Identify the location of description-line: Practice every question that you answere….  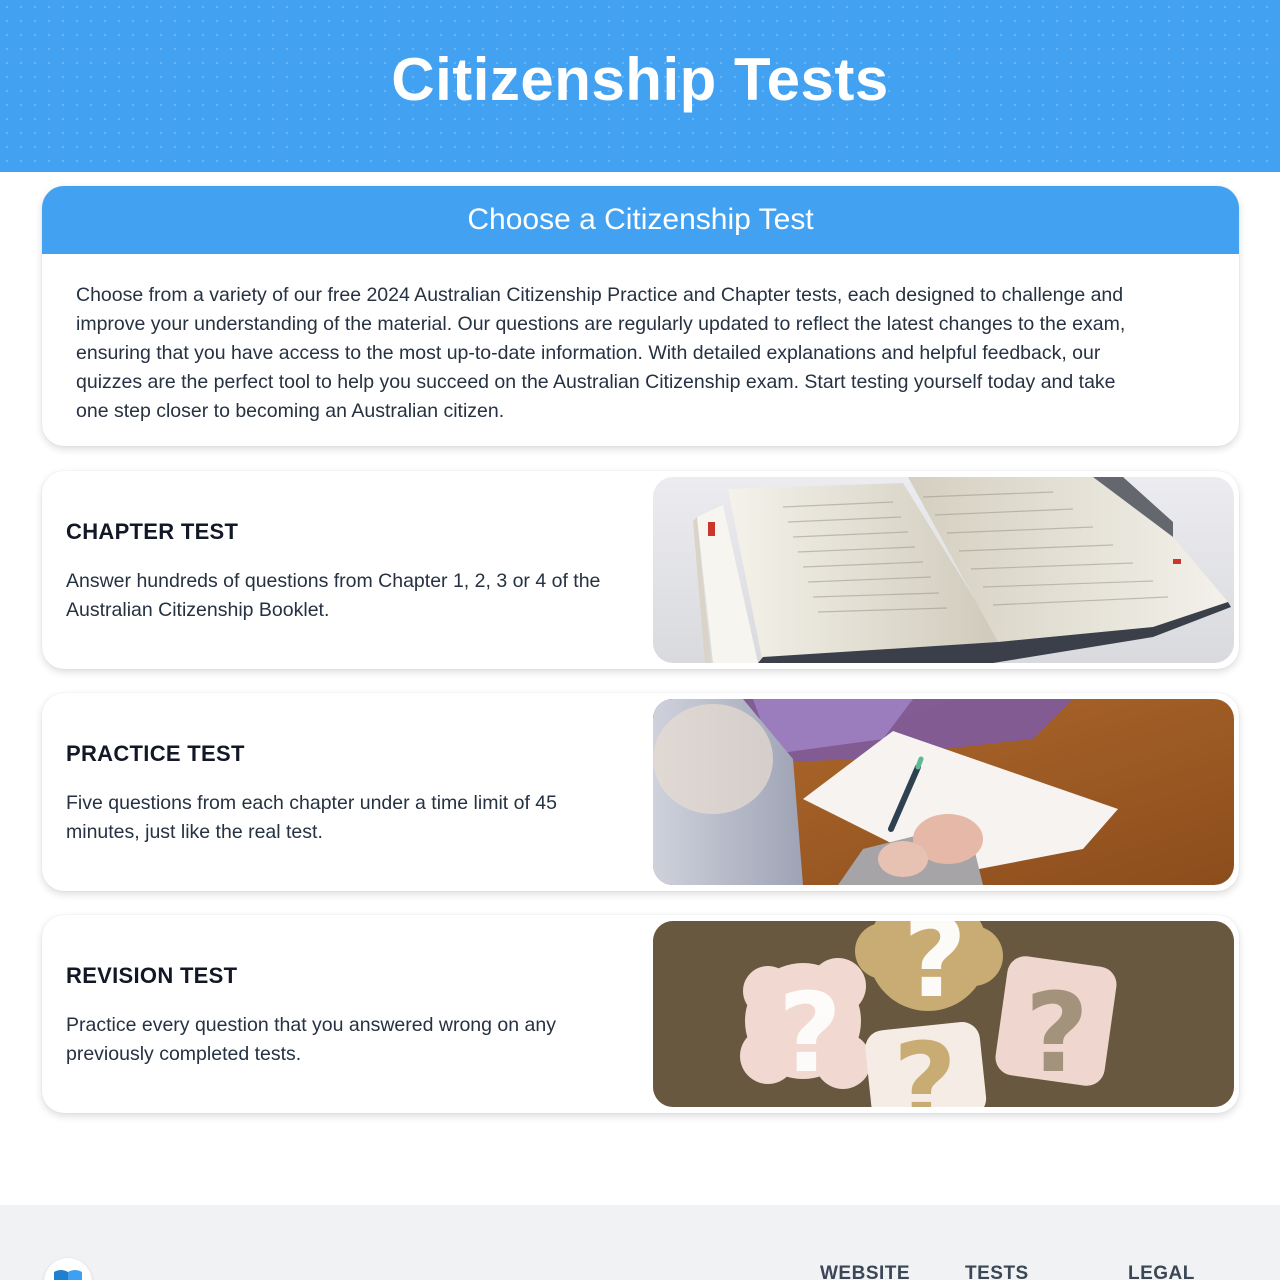
(311, 1025).